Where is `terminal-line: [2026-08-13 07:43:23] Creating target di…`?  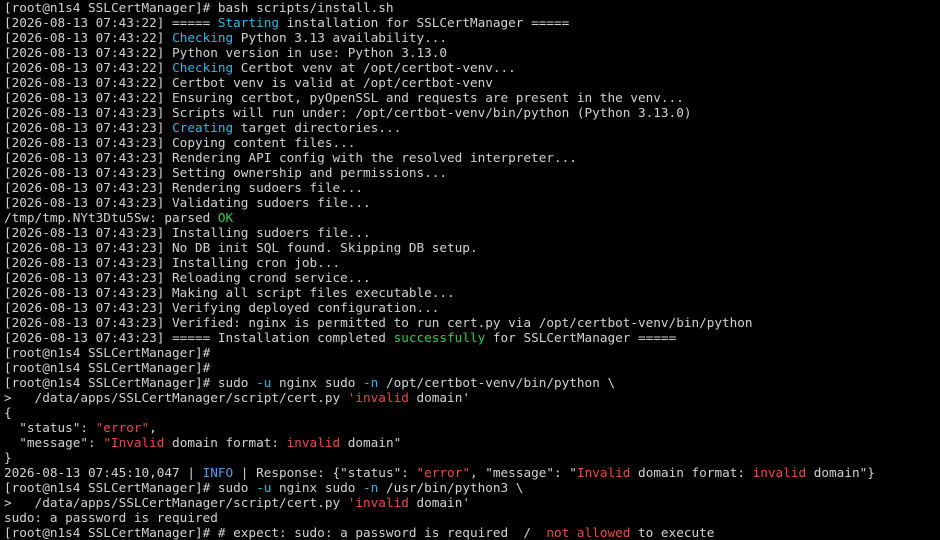
terminal-line: [2026-08-13 07:43:23] Creating target di… is located at coordinates (472, 127).